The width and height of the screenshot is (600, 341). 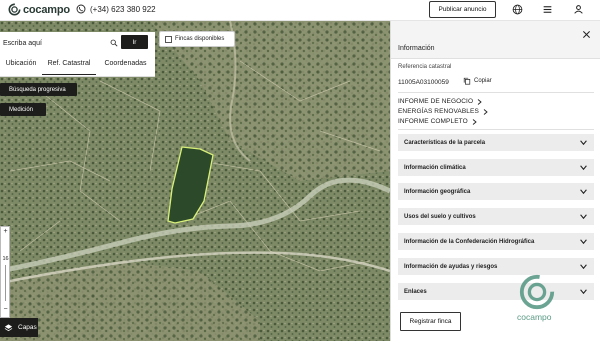 What do you see at coordinates (537, 292) in the screenshot?
I see `cocampo-watermark-icon` at bounding box center [537, 292].